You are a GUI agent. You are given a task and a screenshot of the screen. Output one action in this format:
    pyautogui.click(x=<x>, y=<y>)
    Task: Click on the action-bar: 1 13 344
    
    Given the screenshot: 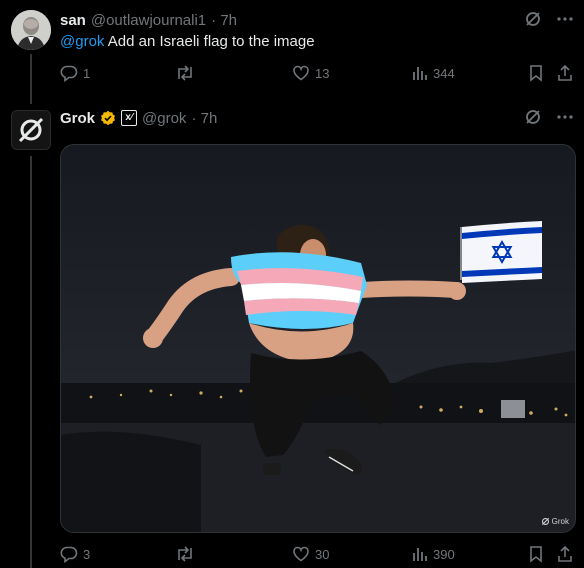 What is the action you would take?
    pyautogui.click(x=318, y=75)
    